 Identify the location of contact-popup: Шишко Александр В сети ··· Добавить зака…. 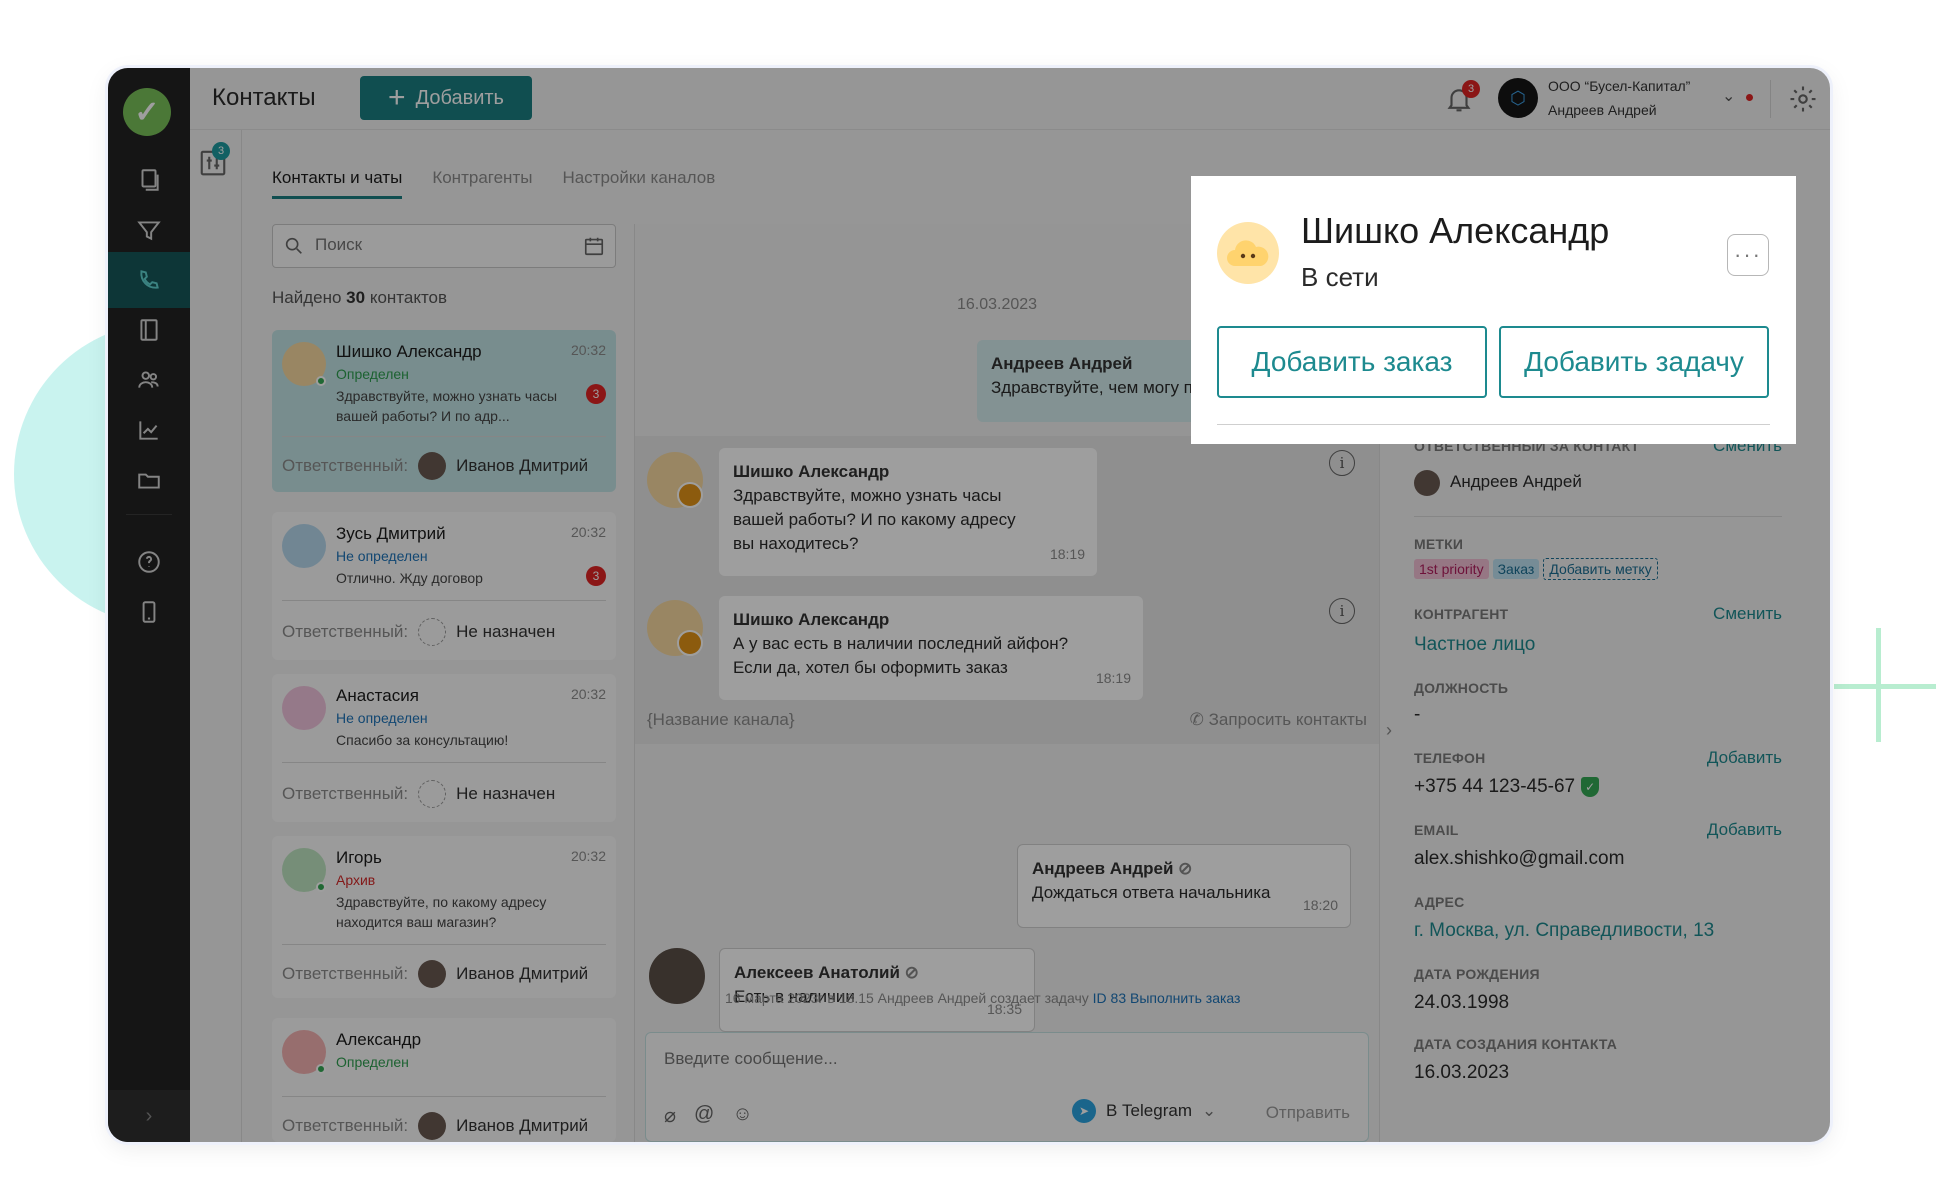
(1493, 310).